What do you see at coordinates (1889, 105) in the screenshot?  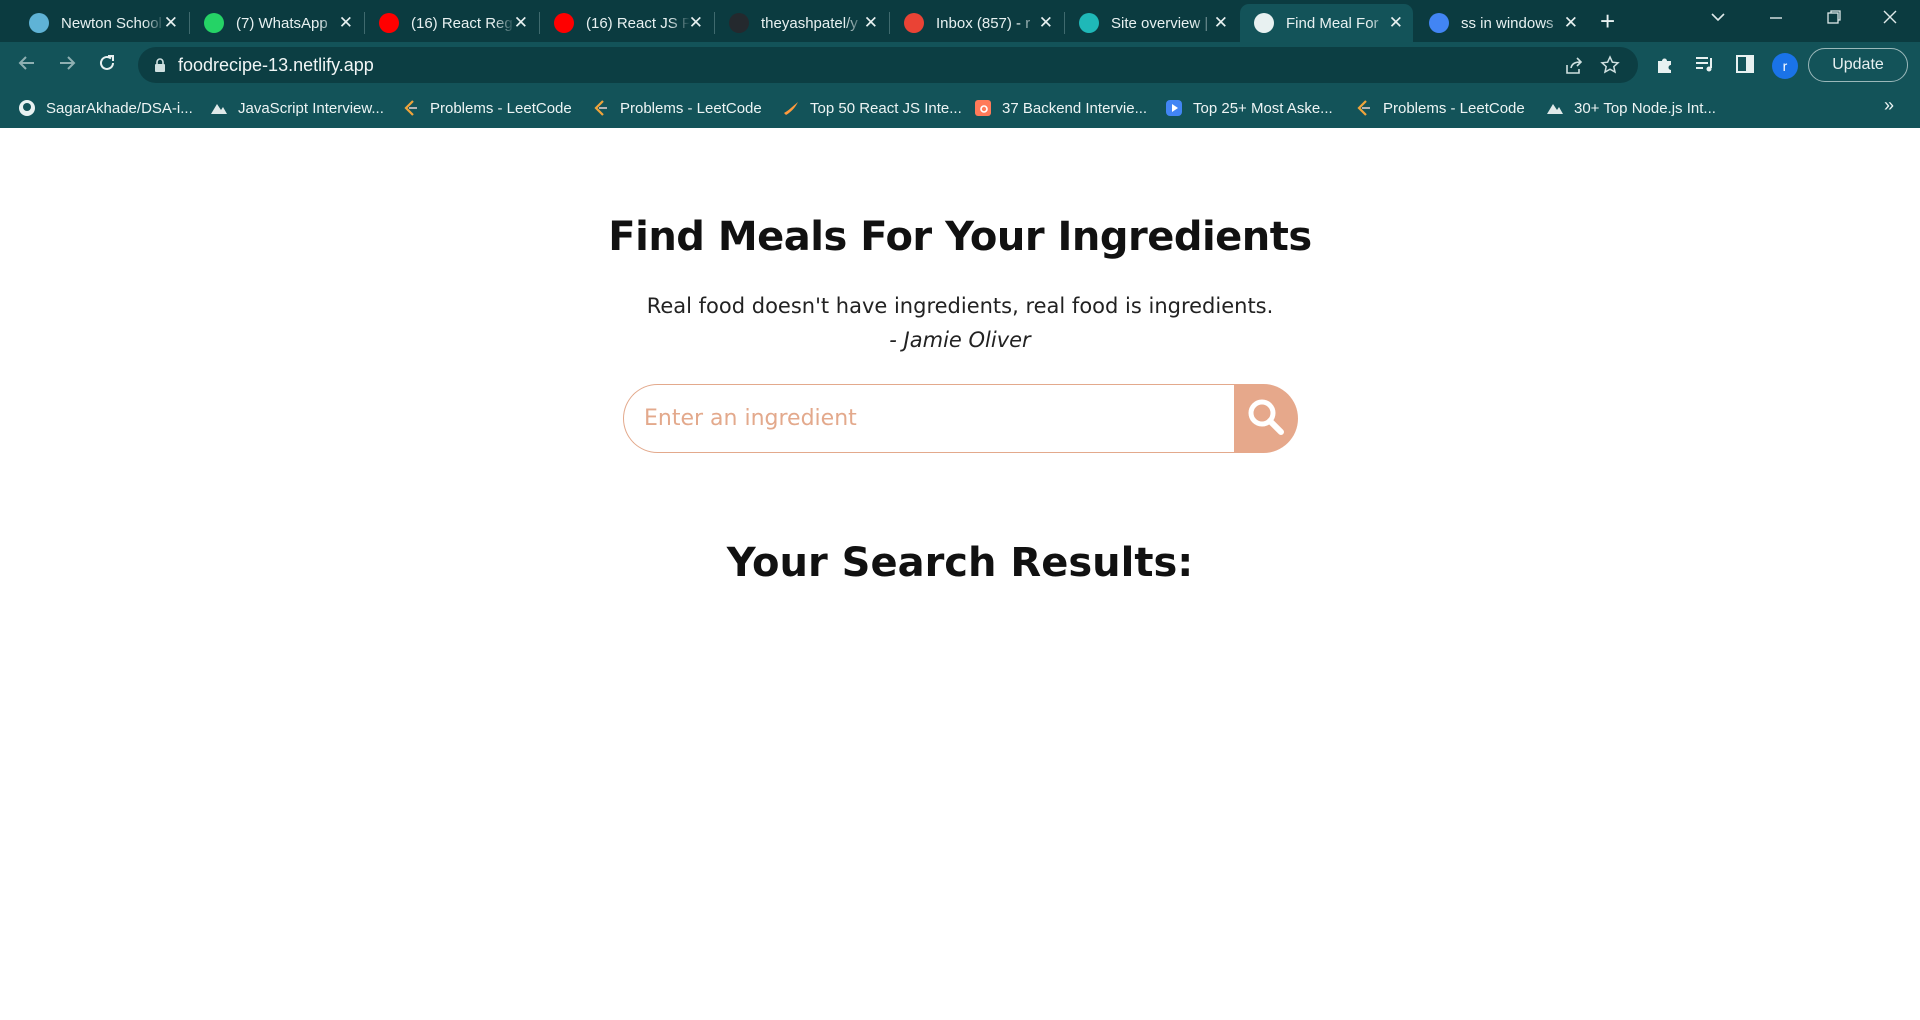 I see `more-bookmarks-chevron-icon: »` at bounding box center [1889, 105].